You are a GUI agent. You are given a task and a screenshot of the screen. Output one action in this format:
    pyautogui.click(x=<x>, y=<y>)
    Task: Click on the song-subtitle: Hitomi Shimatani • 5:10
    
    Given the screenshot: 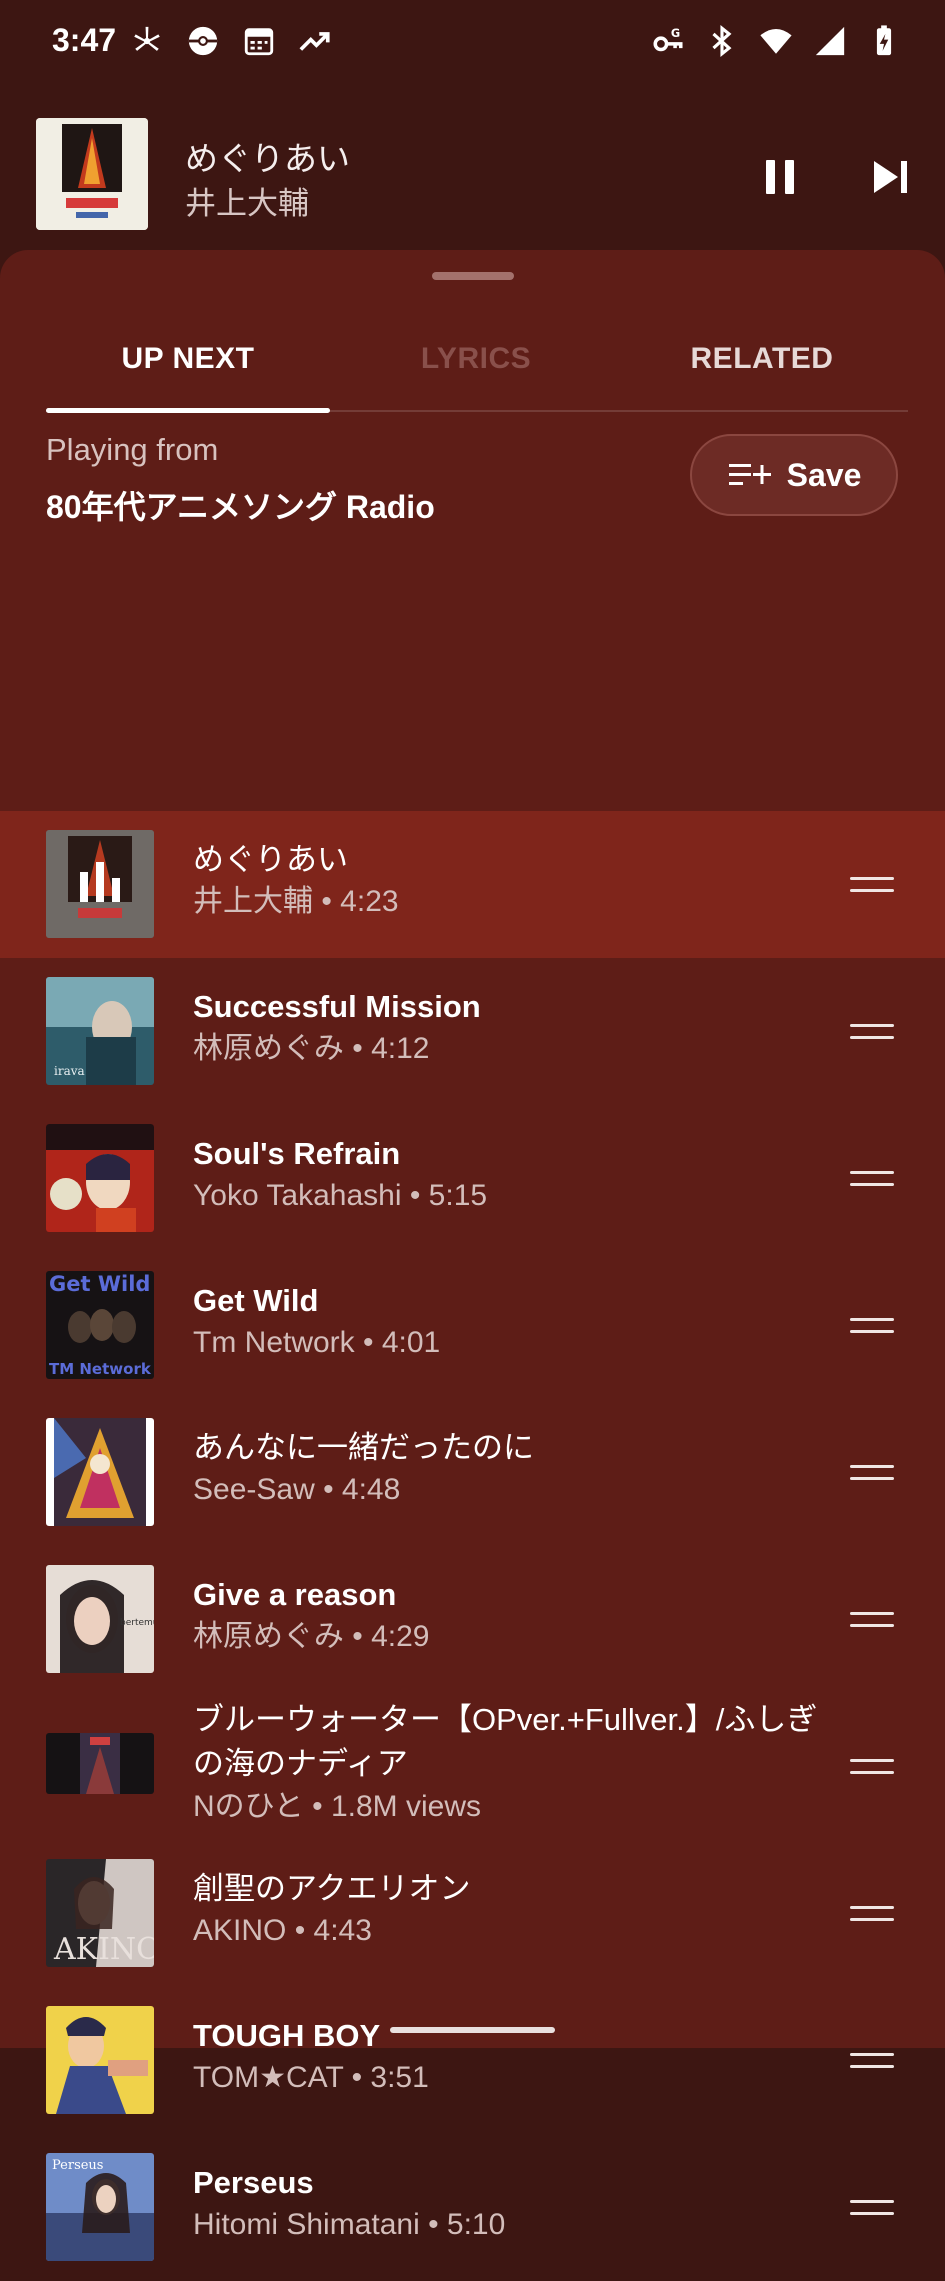 What is the action you would take?
    pyautogui.click(x=349, y=2224)
    